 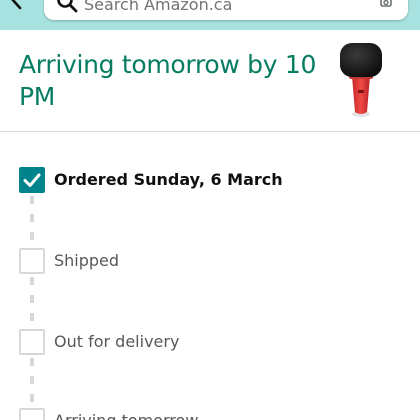 What do you see at coordinates (87, 260) in the screenshot?
I see `step-label-shipped: Shipped` at bounding box center [87, 260].